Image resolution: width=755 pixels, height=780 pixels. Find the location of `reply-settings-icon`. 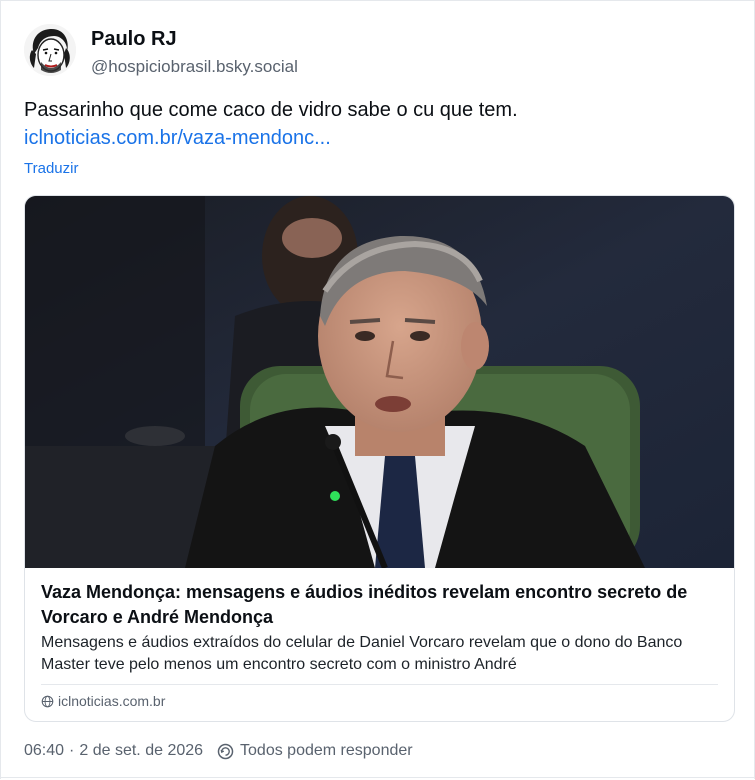

reply-settings-icon is located at coordinates (225, 751).